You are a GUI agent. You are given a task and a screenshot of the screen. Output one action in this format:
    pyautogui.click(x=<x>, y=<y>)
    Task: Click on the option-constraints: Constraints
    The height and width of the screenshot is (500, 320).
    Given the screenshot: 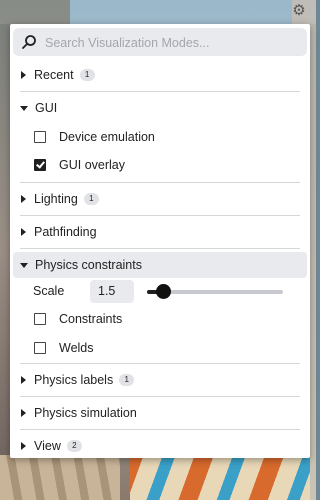 What is the action you would take?
    pyautogui.click(x=78, y=319)
    